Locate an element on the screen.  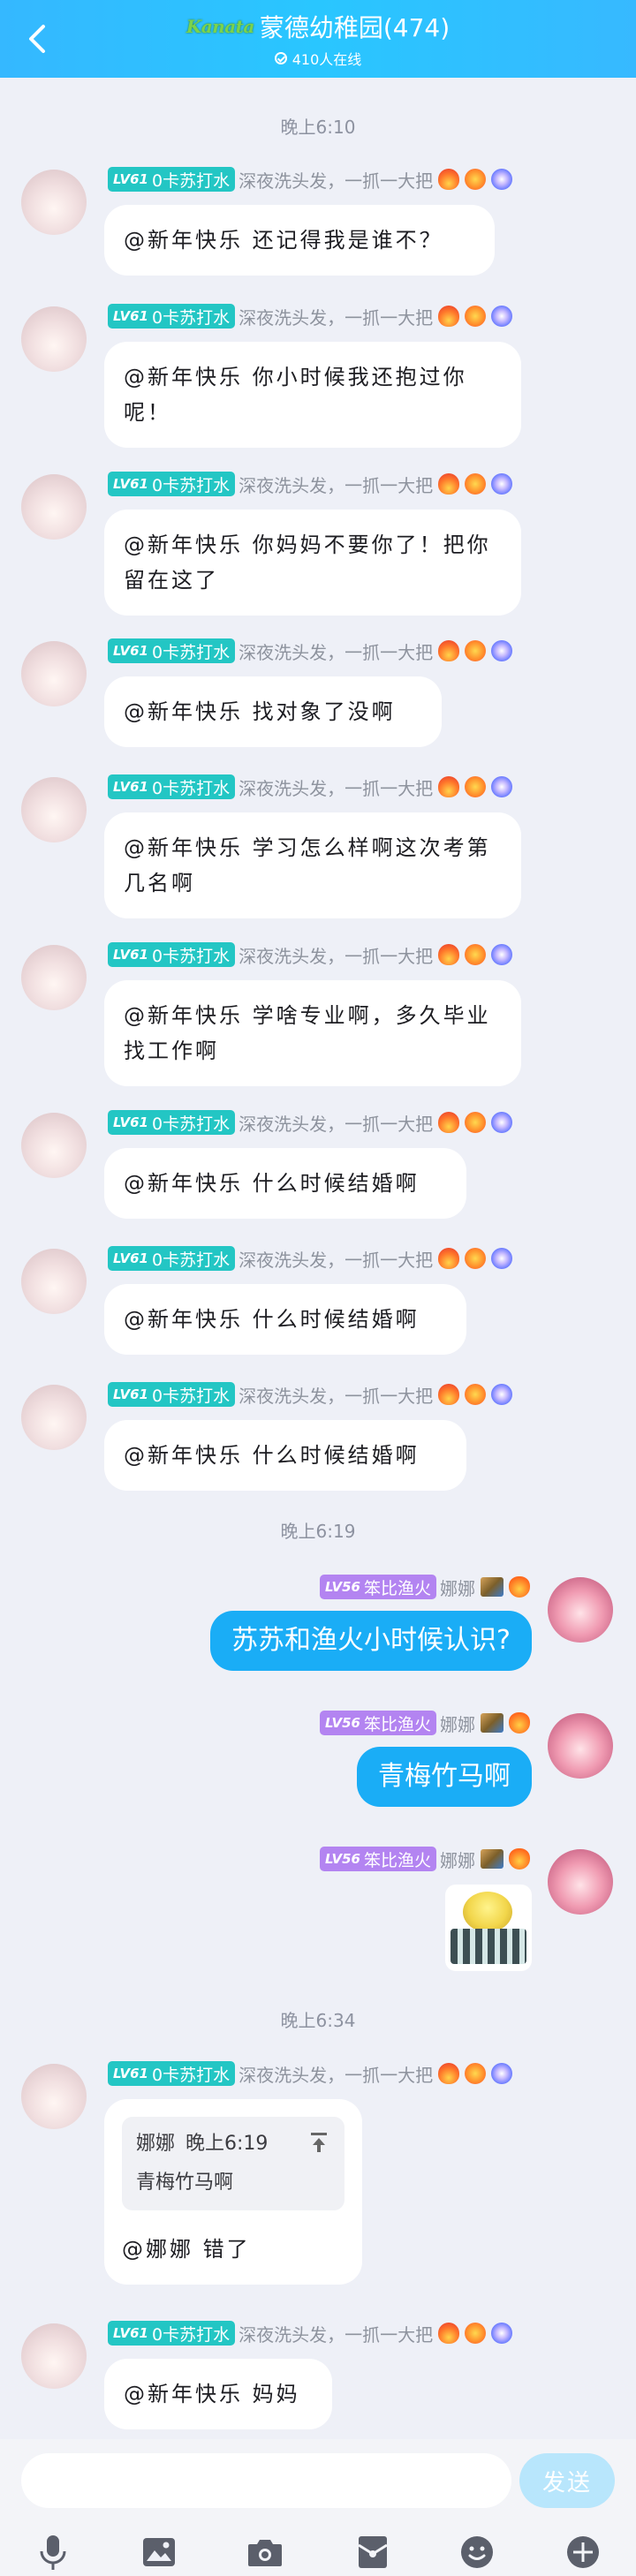
message-bubble: @新年快乐 学啥专业啊，多久毕业找工作啊 is located at coordinates (312, 1033).